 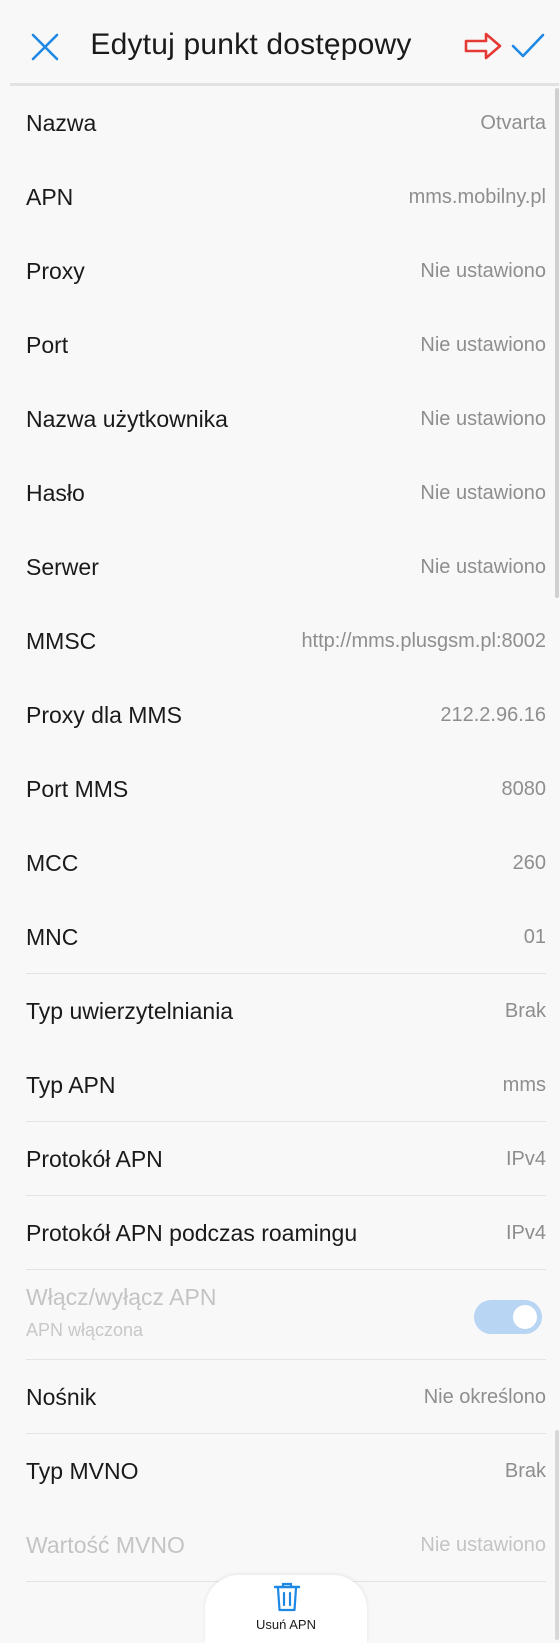 What do you see at coordinates (557, 1535) in the screenshot?
I see `scrollbar-track` at bounding box center [557, 1535].